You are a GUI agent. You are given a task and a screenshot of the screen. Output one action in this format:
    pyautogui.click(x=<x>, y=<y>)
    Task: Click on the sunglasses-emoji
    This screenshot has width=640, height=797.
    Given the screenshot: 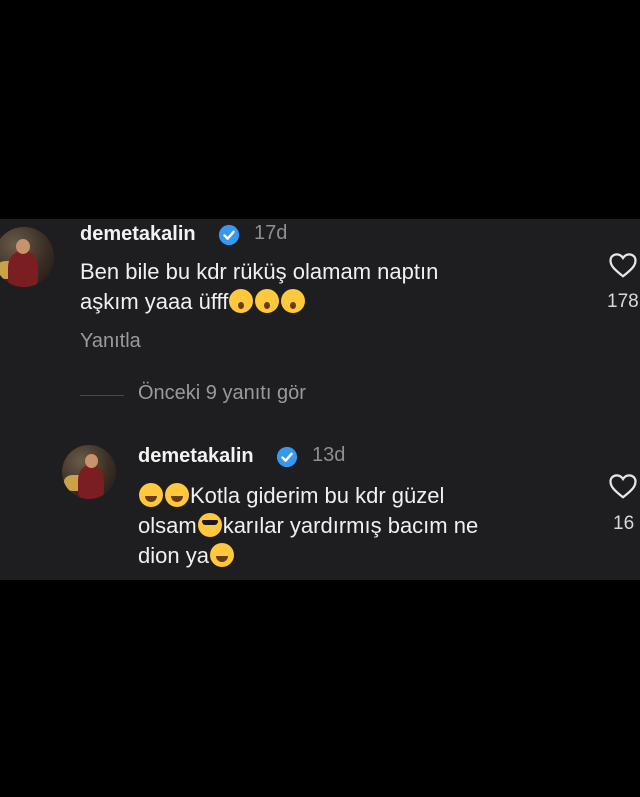 What is the action you would take?
    pyautogui.click(x=209, y=525)
    